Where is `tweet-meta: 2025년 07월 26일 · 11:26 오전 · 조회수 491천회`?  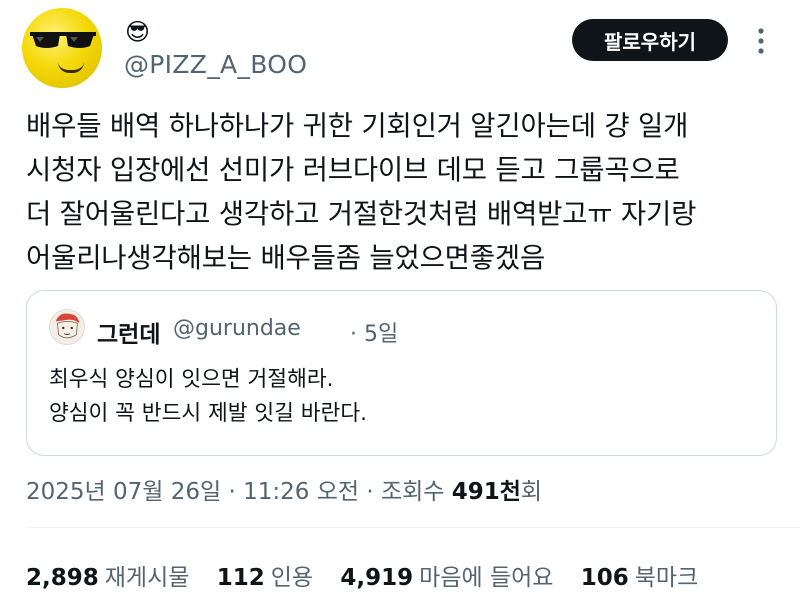
tweet-meta: 2025년 07월 26일 · 11:26 오전 · 조회수 491천회 is located at coordinates (284, 489).